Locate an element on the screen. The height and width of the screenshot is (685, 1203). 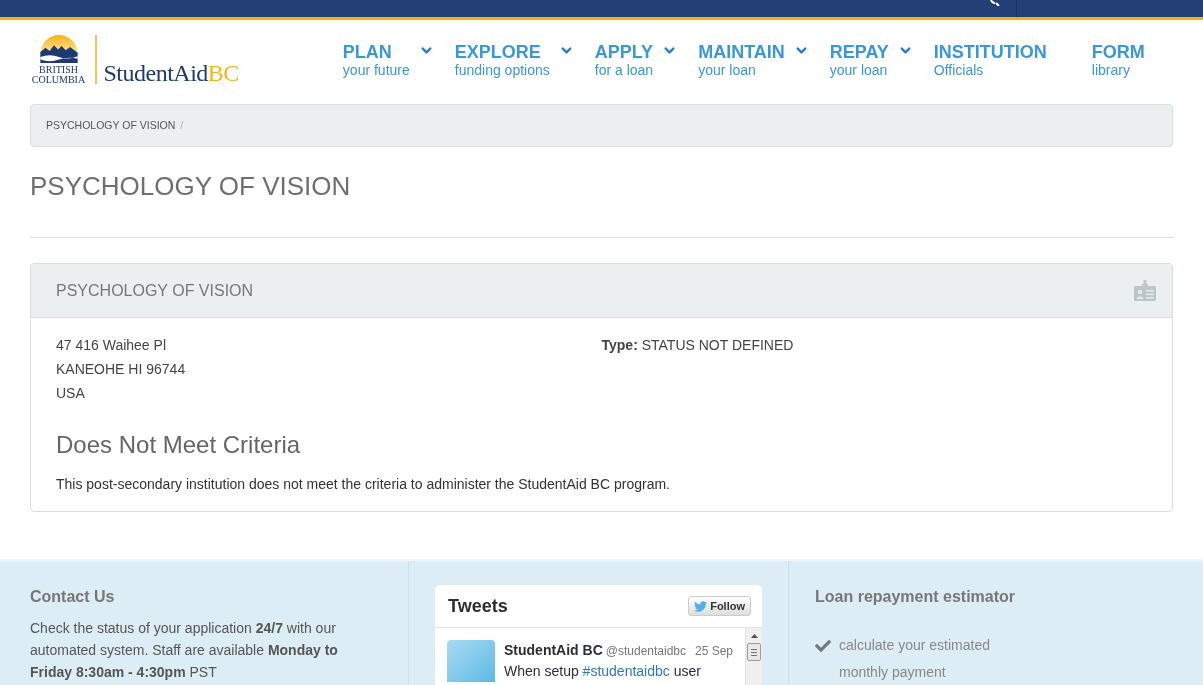
hashtag-link: #studentaidbc is located at coordinates (626, 671).